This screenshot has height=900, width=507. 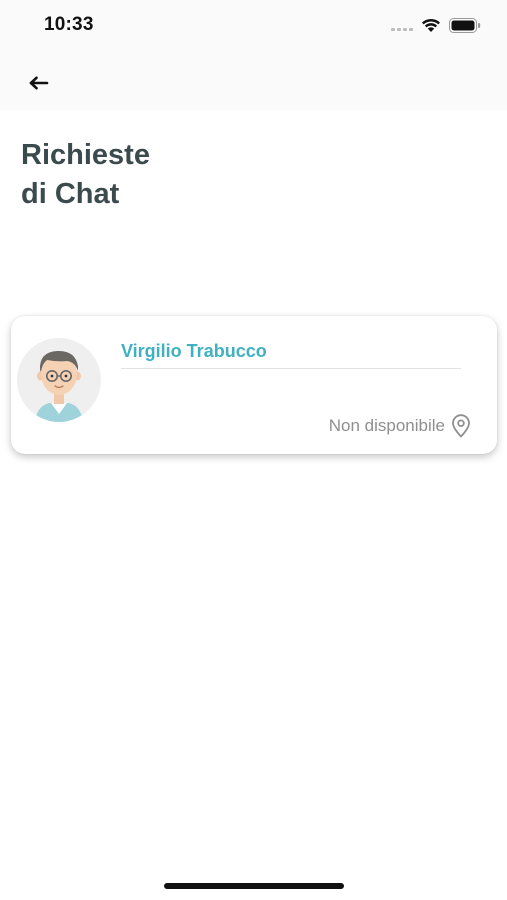 I want to click on cellular-signal-icon, so click(x=402, y=26).